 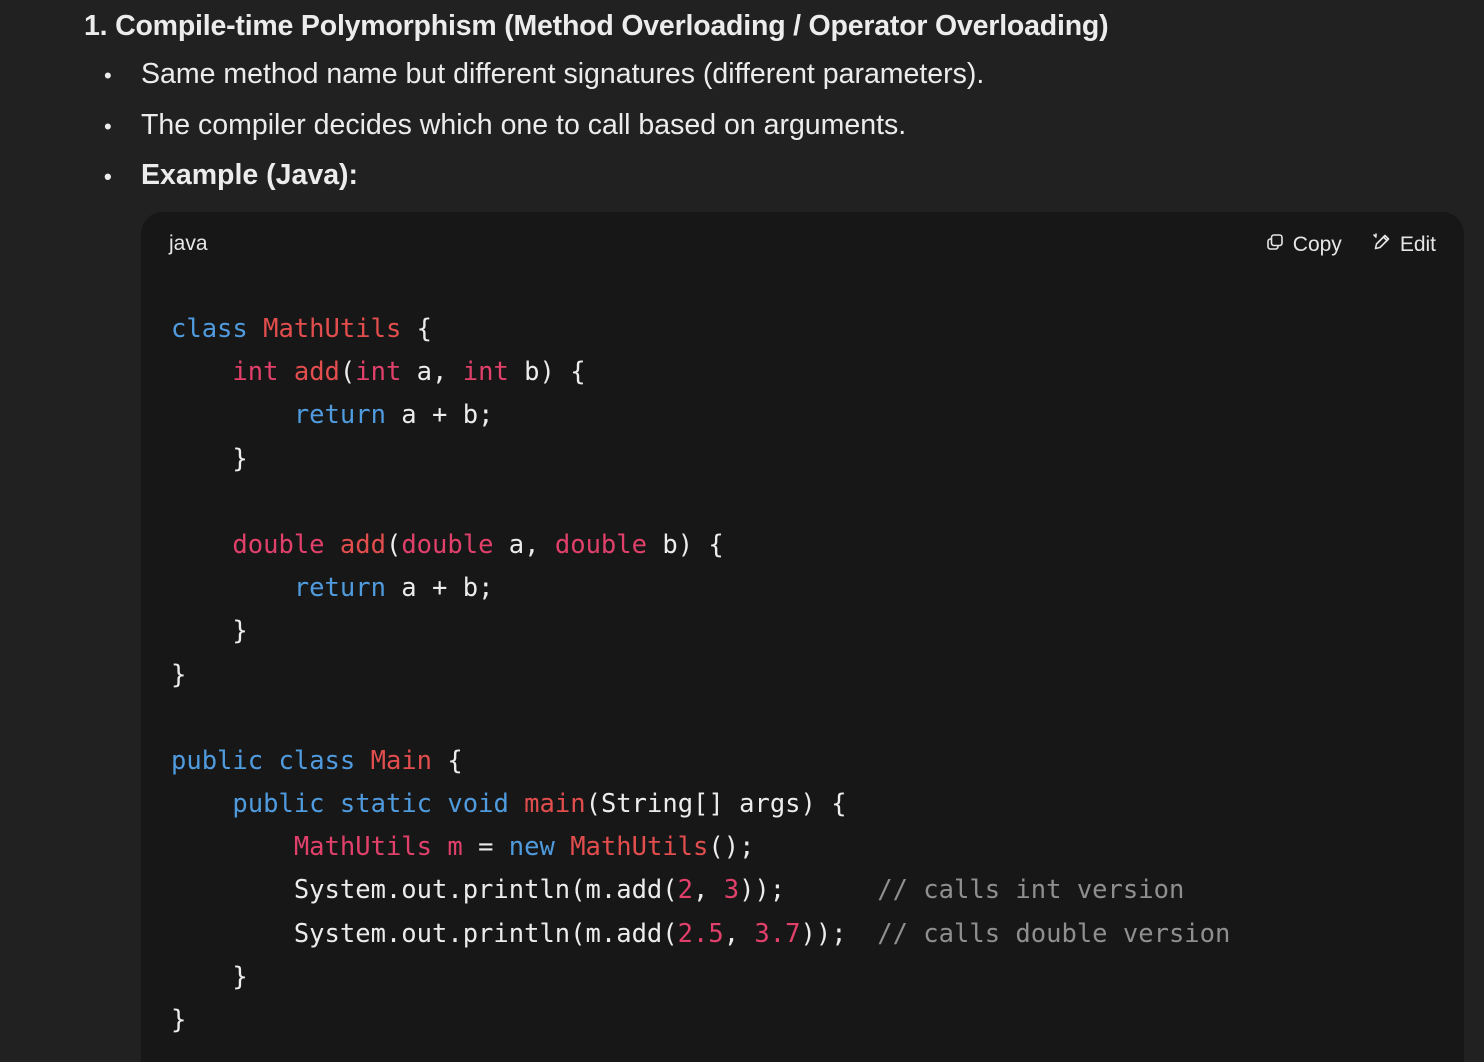 What do you see at coordinates (1350, 245) in the screenshot?
I see `code-actions: Copy Edit` at bounding box center [1350, 245].